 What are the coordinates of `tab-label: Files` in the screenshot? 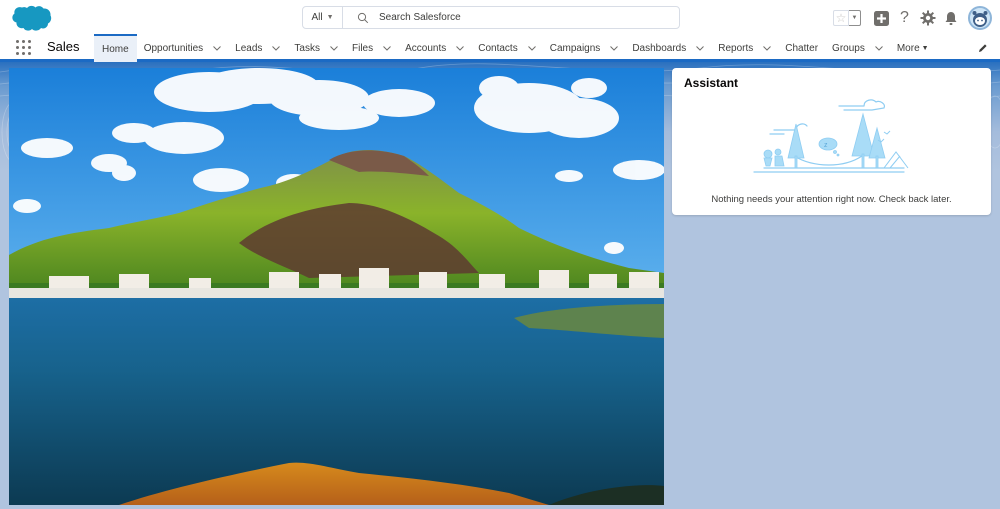 It's located at (362, 48).